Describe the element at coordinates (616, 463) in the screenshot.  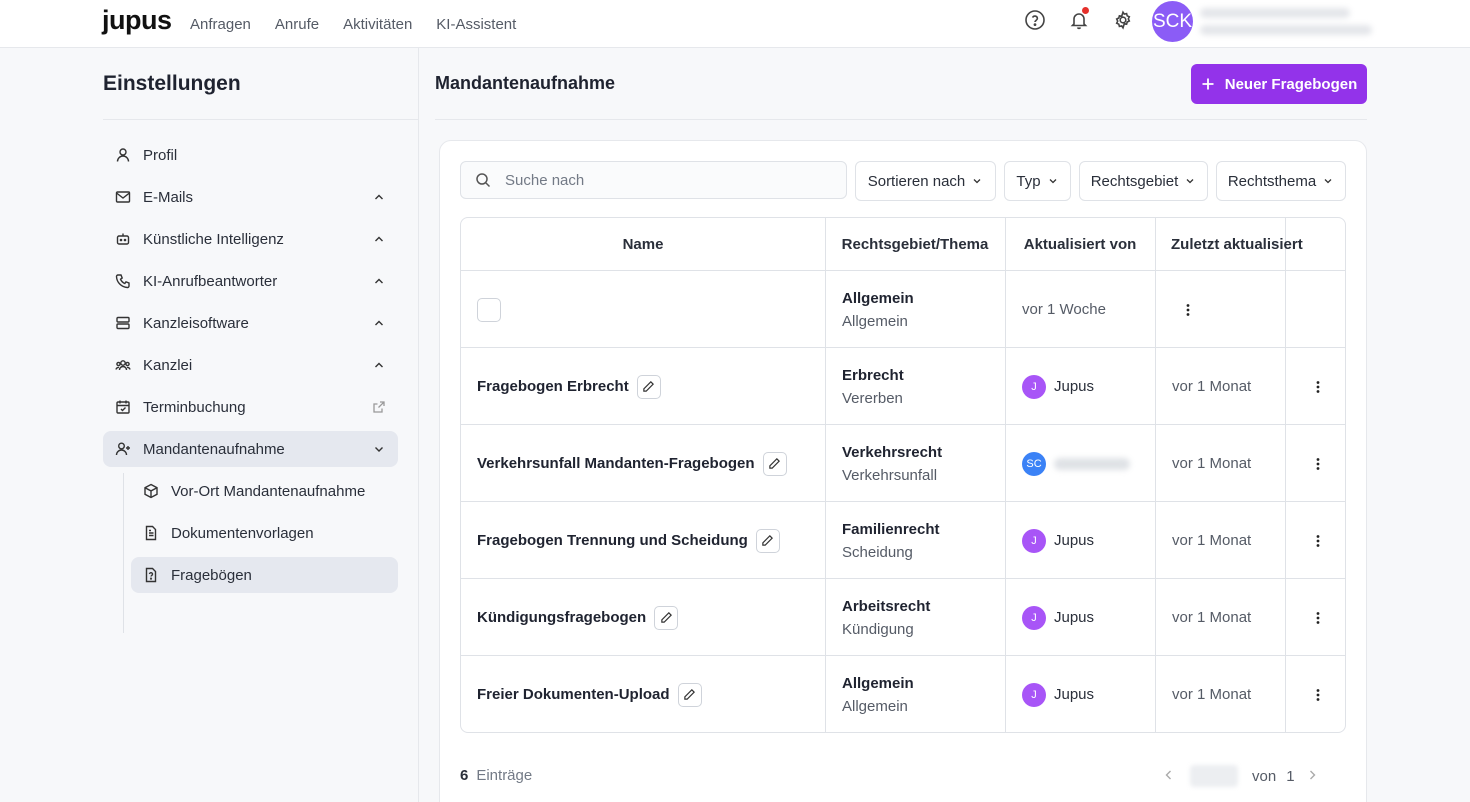
I see `questionnaire-name: Verkehrsunfall Mandanten-Fragebogen` at that location.